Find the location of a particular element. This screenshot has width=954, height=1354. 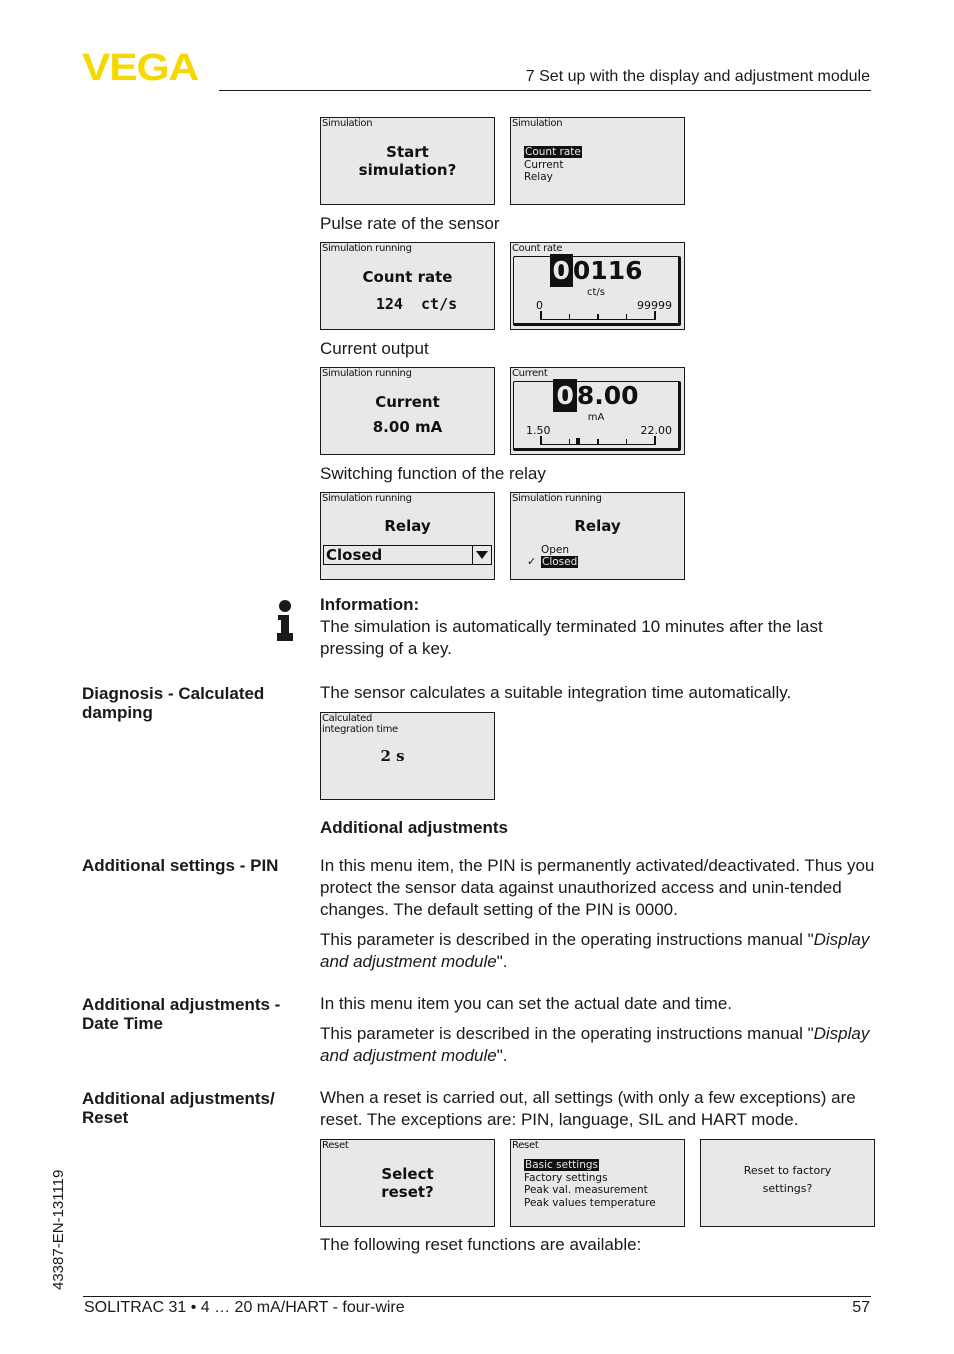

lcd-line: Start is located at coordinates (407, 152).